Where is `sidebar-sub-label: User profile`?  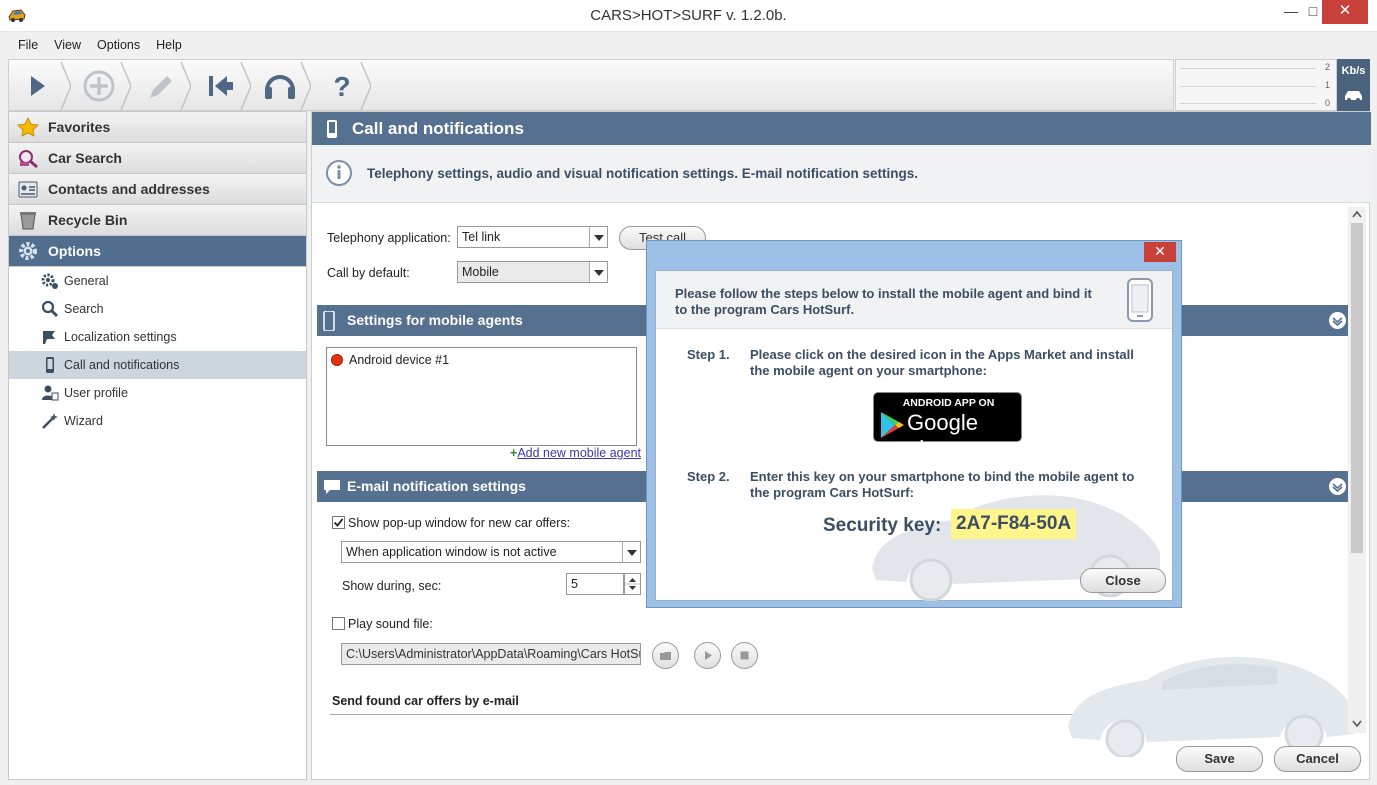 sidebar-sub-label: User profile is located at coordinates (96, 393).